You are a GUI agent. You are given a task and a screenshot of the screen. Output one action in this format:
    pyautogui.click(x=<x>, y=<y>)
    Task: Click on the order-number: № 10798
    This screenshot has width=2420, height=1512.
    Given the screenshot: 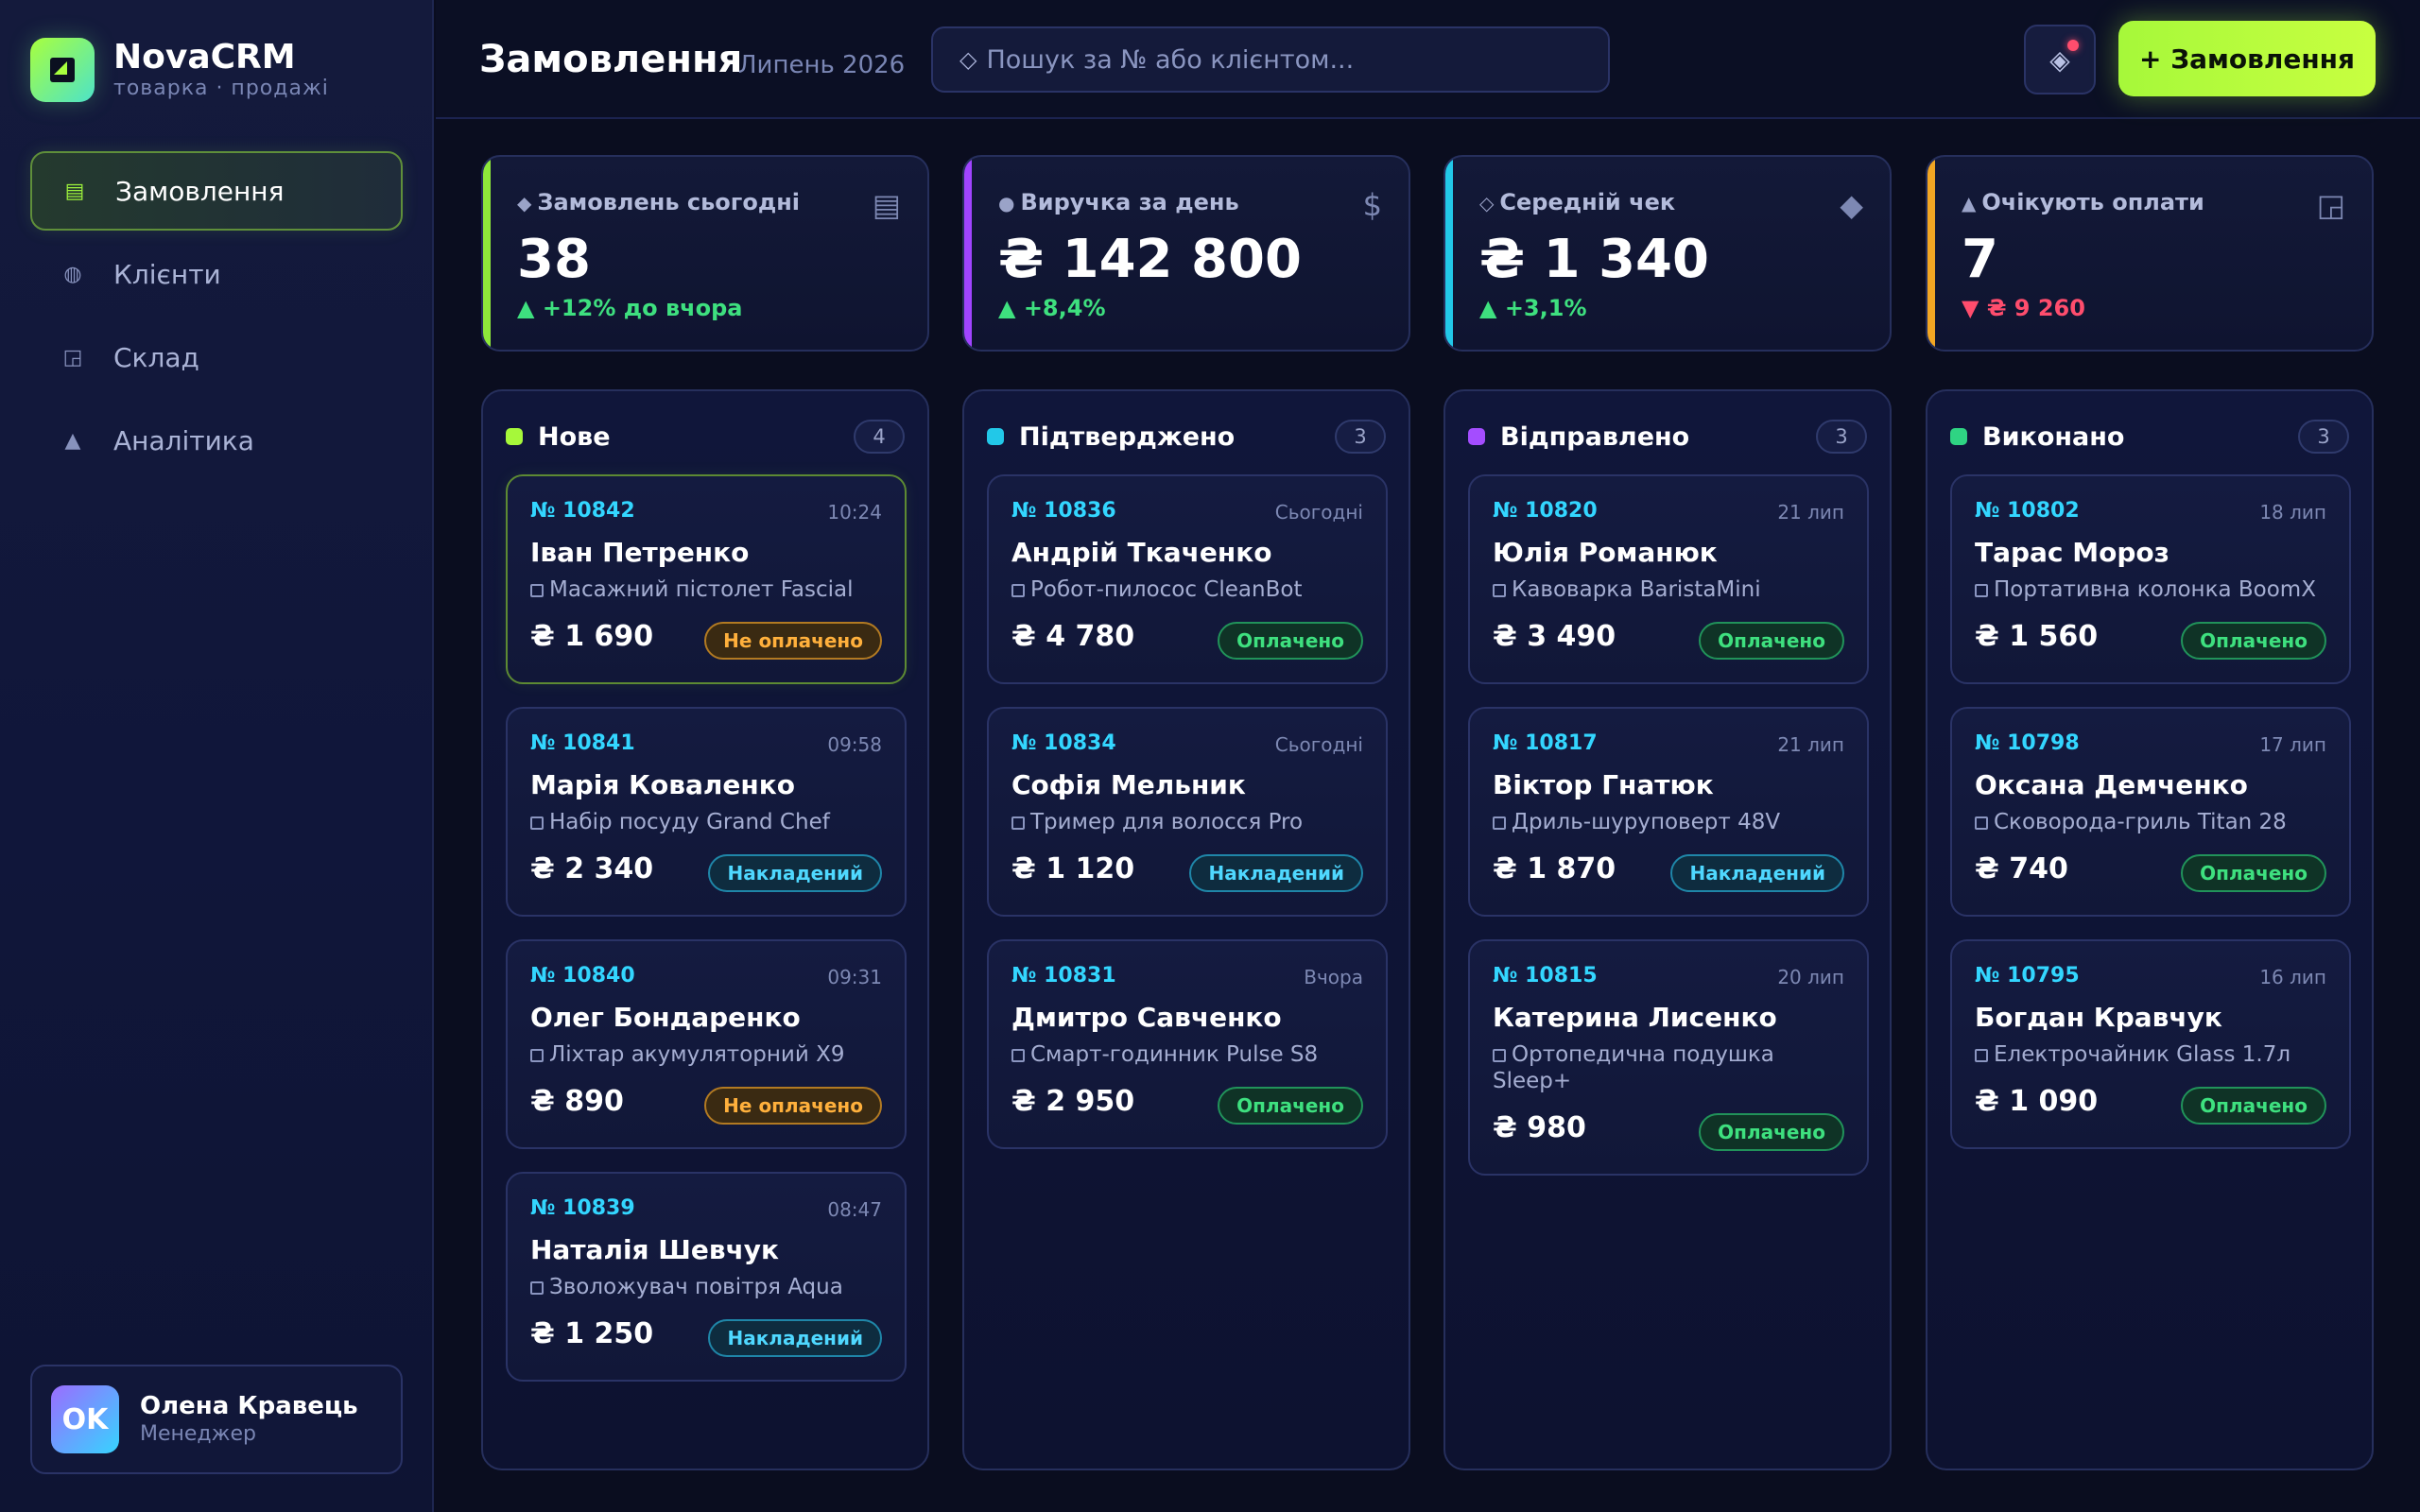 What is the action you would take?
    pyautogui.click(x=2028, y=743)
    